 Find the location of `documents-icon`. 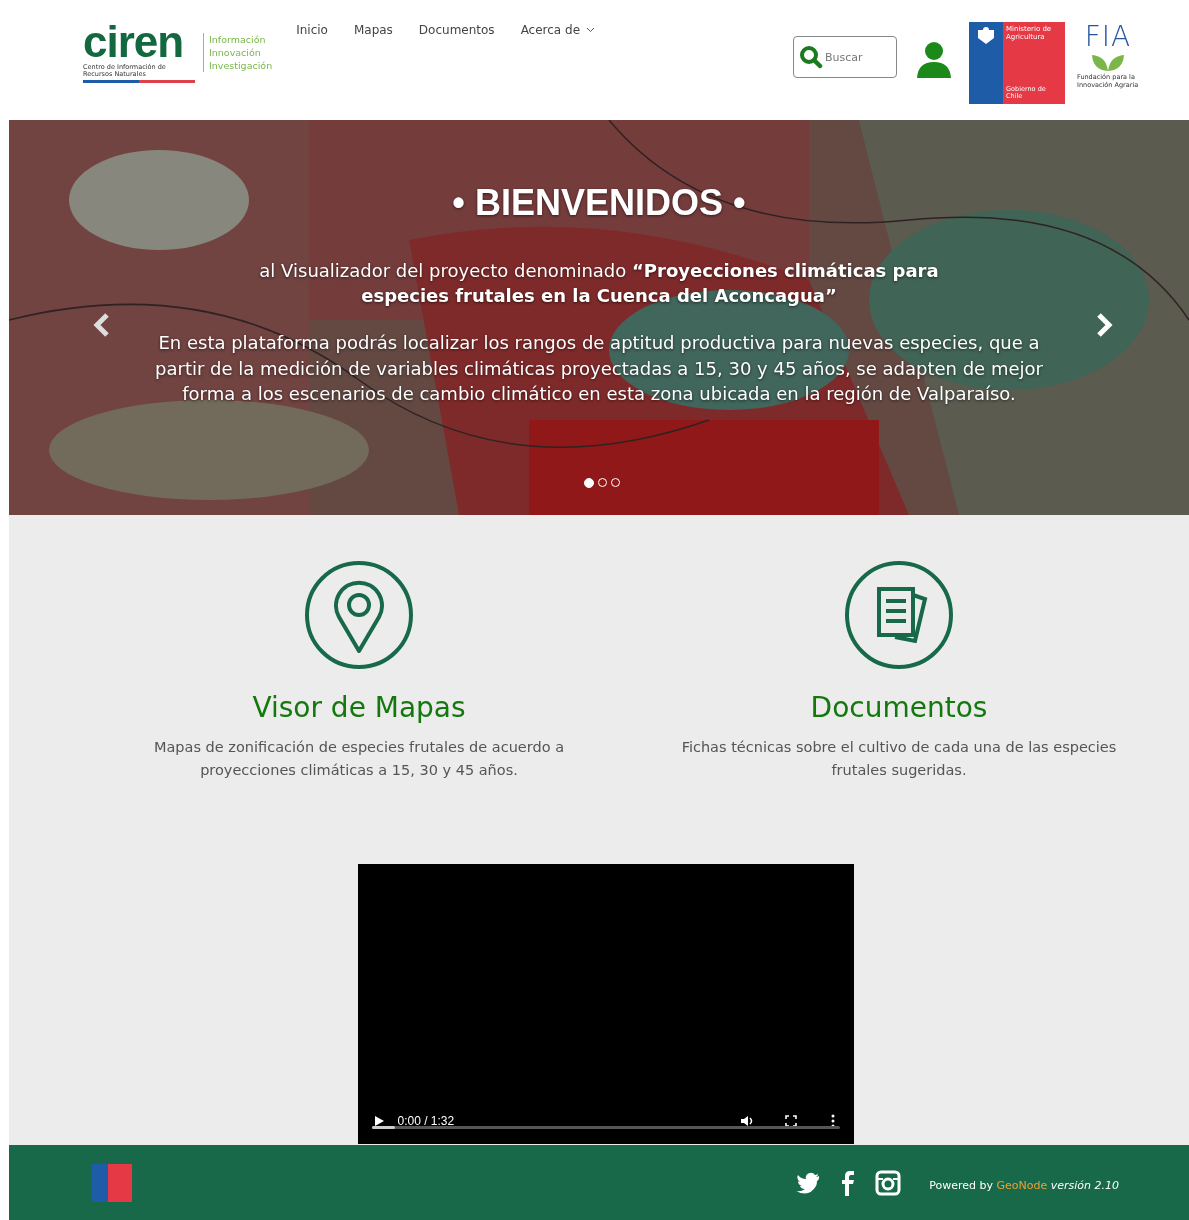

documents-icon is located at coordinates (899, 615).